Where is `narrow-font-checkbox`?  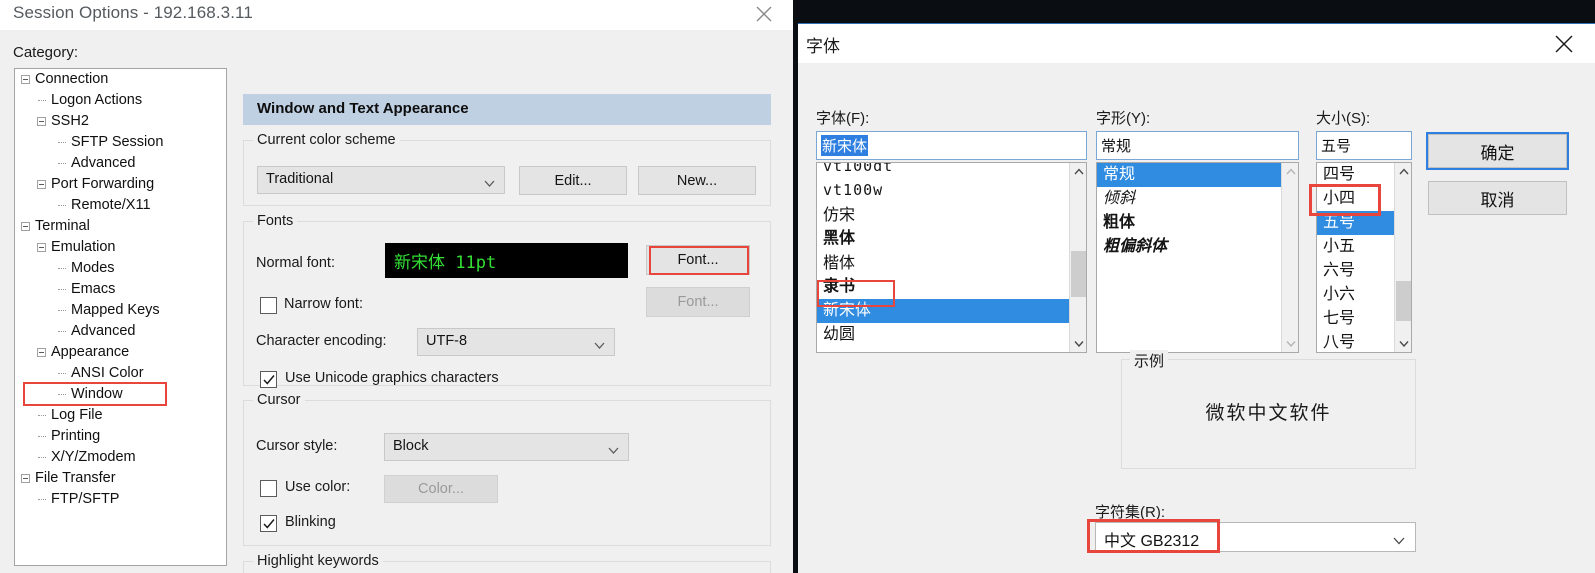 narrow-font-checkbox is located at coordinates (268, 305).